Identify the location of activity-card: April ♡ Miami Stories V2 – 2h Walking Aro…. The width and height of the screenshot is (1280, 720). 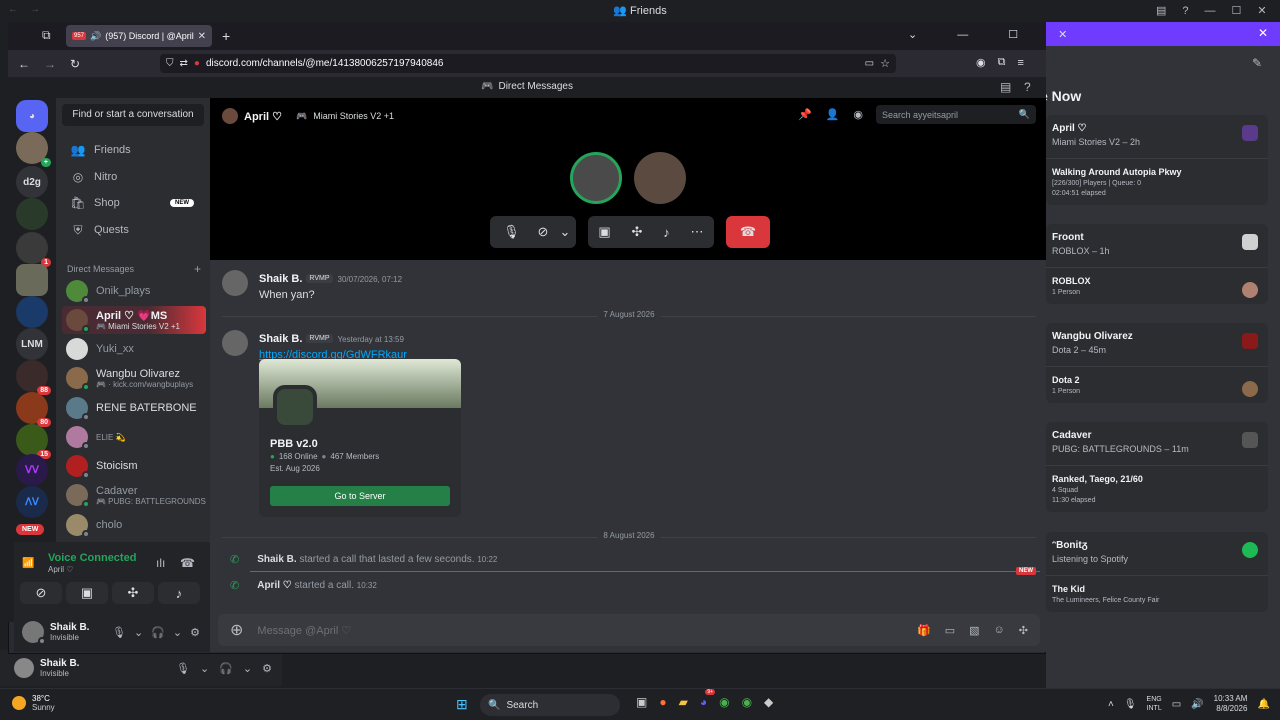
(1157, 160).